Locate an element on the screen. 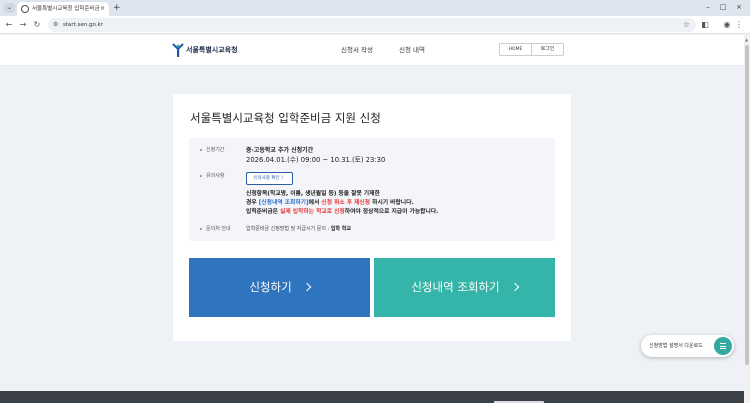  profile-icon: ◉ is located at coordinates (727, 25).